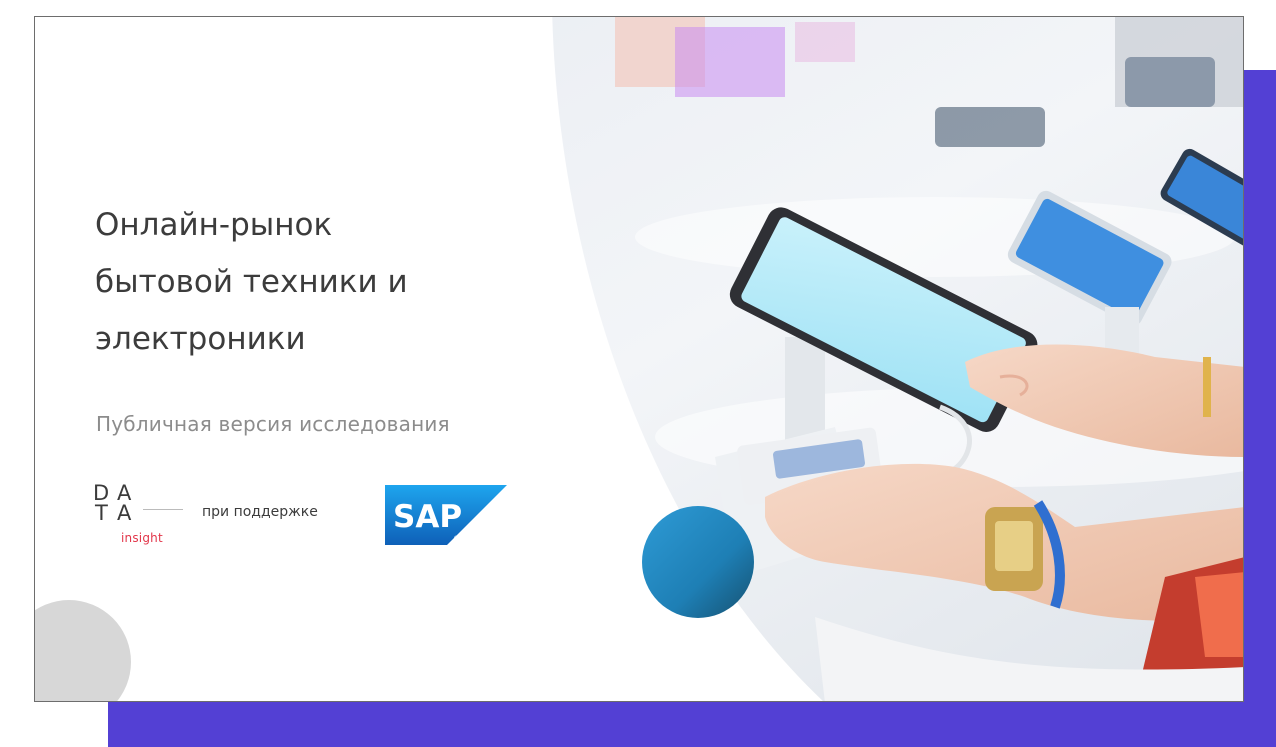 The image size is (1276, 747). Describe the element at coordinates (142, 538) in the screenshot. I see `logo-insight-text: insight` at that location.